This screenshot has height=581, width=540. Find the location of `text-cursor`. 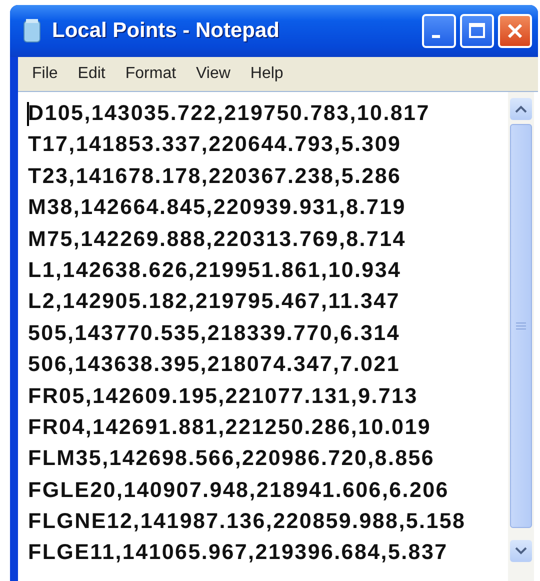

text-cursor is located at coordinates (28, 114).